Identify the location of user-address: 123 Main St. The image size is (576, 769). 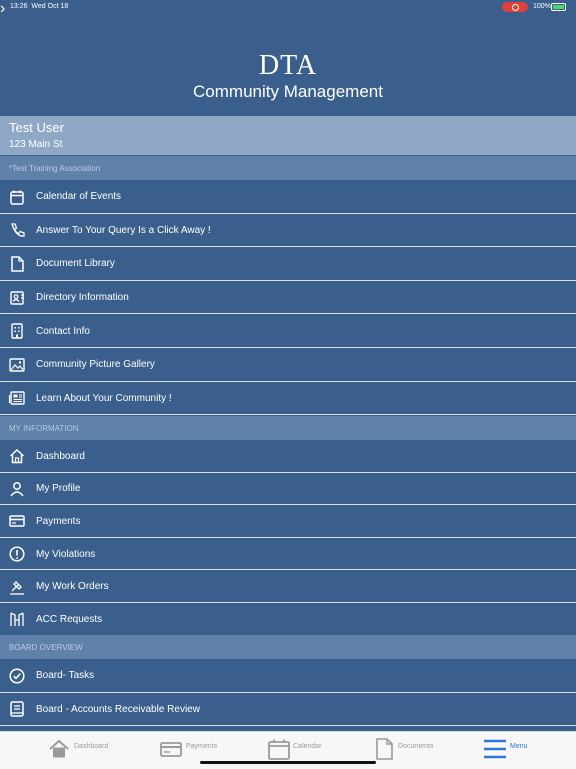
(36, 144).